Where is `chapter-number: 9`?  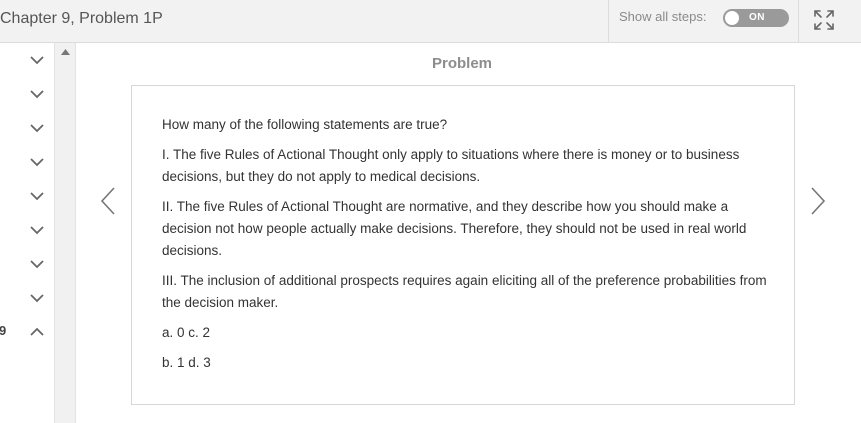
chapter-number: 9 is located at coordinates (3, 330).